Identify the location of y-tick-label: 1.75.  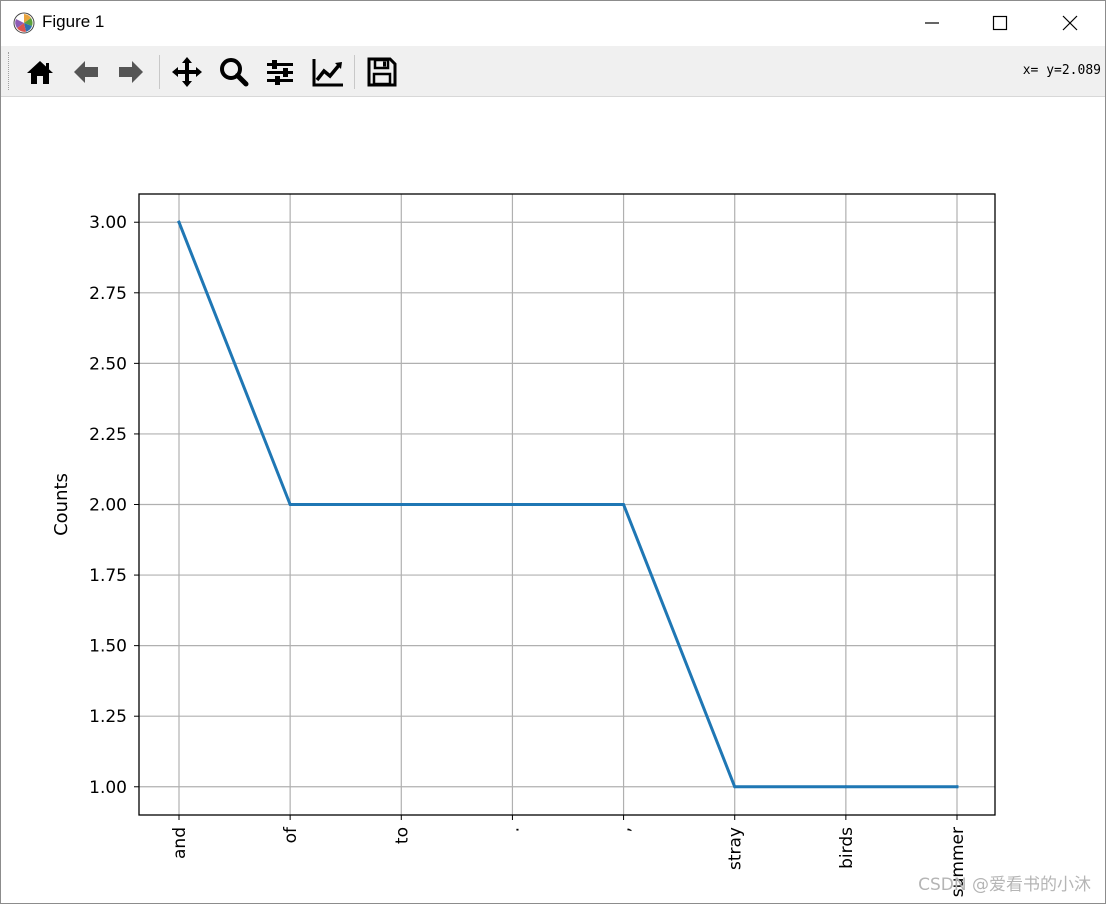
(108, 576).